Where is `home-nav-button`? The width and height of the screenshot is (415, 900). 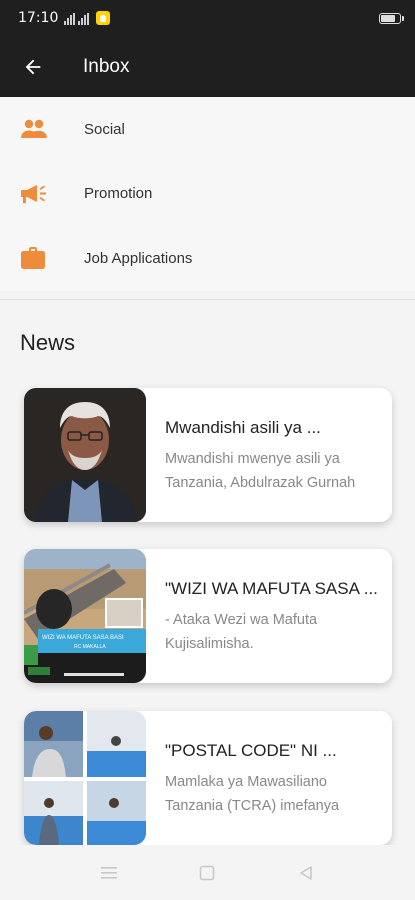 home-nav-button is located at coordinates (207, 873).